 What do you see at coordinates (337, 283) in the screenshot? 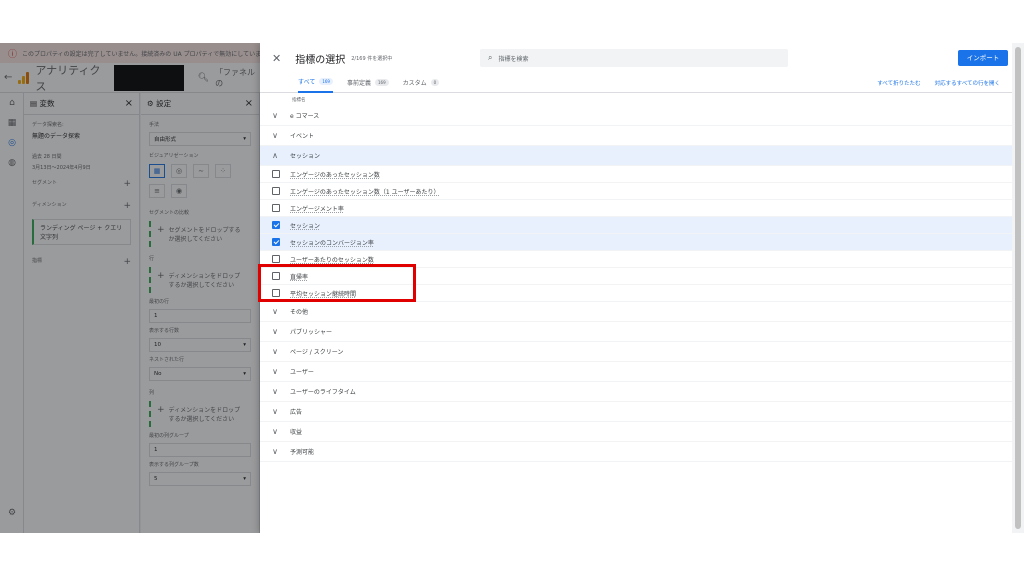
I see `highlight-annotation-box` at bounding box center [337, 283].